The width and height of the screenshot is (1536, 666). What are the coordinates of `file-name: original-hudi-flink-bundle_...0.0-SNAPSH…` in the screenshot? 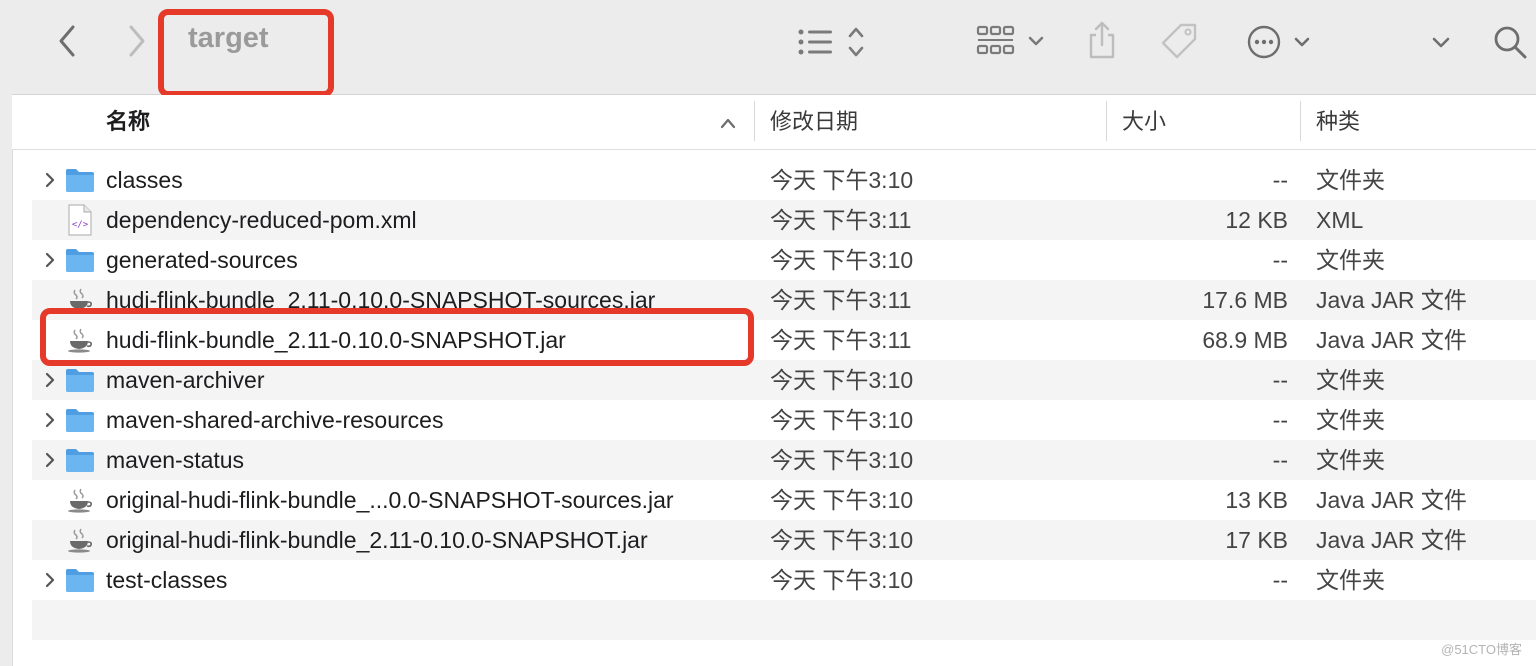 It's located at (390, 500).